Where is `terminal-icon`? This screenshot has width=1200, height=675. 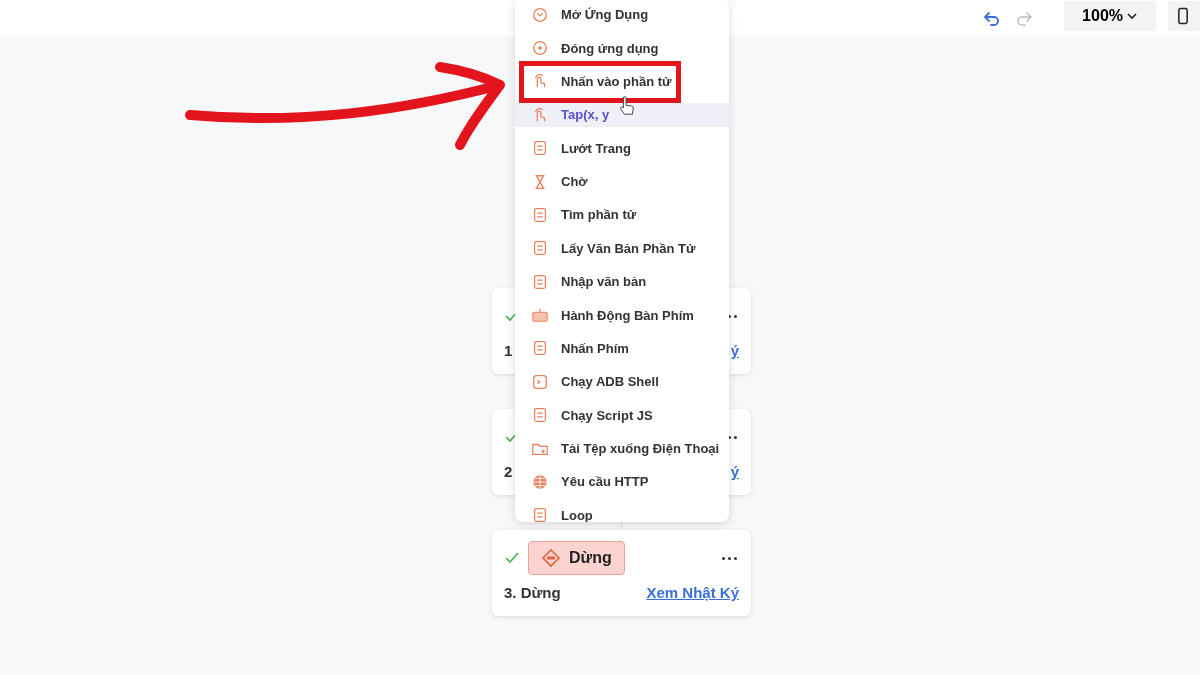
terminal-icon is located at coordinates (540, 381).